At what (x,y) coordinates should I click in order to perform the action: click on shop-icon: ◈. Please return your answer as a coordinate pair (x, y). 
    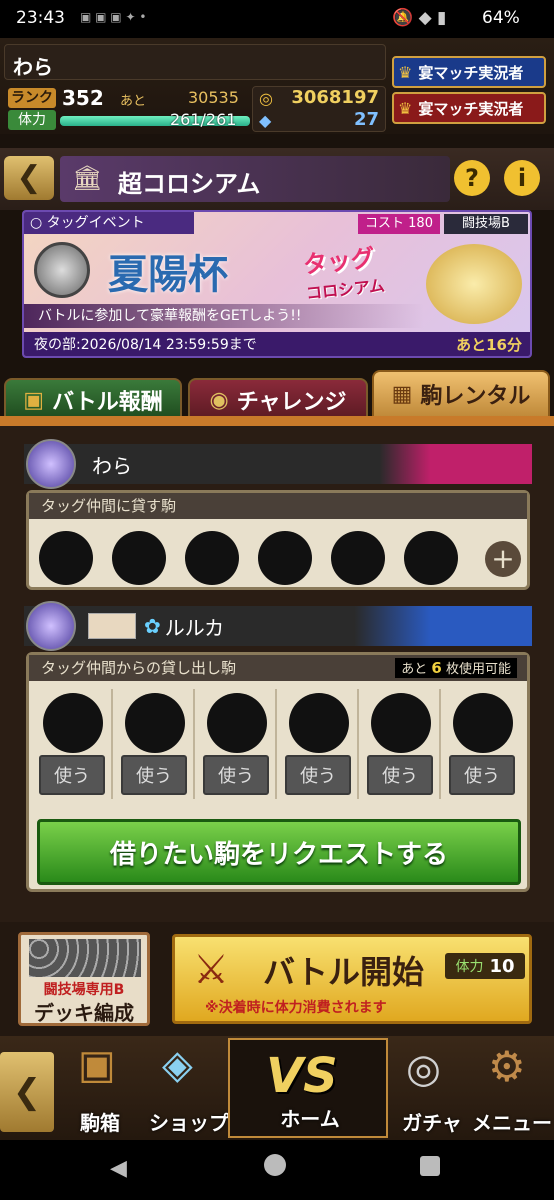
    Looking at the image, I should click on (177, 1065).